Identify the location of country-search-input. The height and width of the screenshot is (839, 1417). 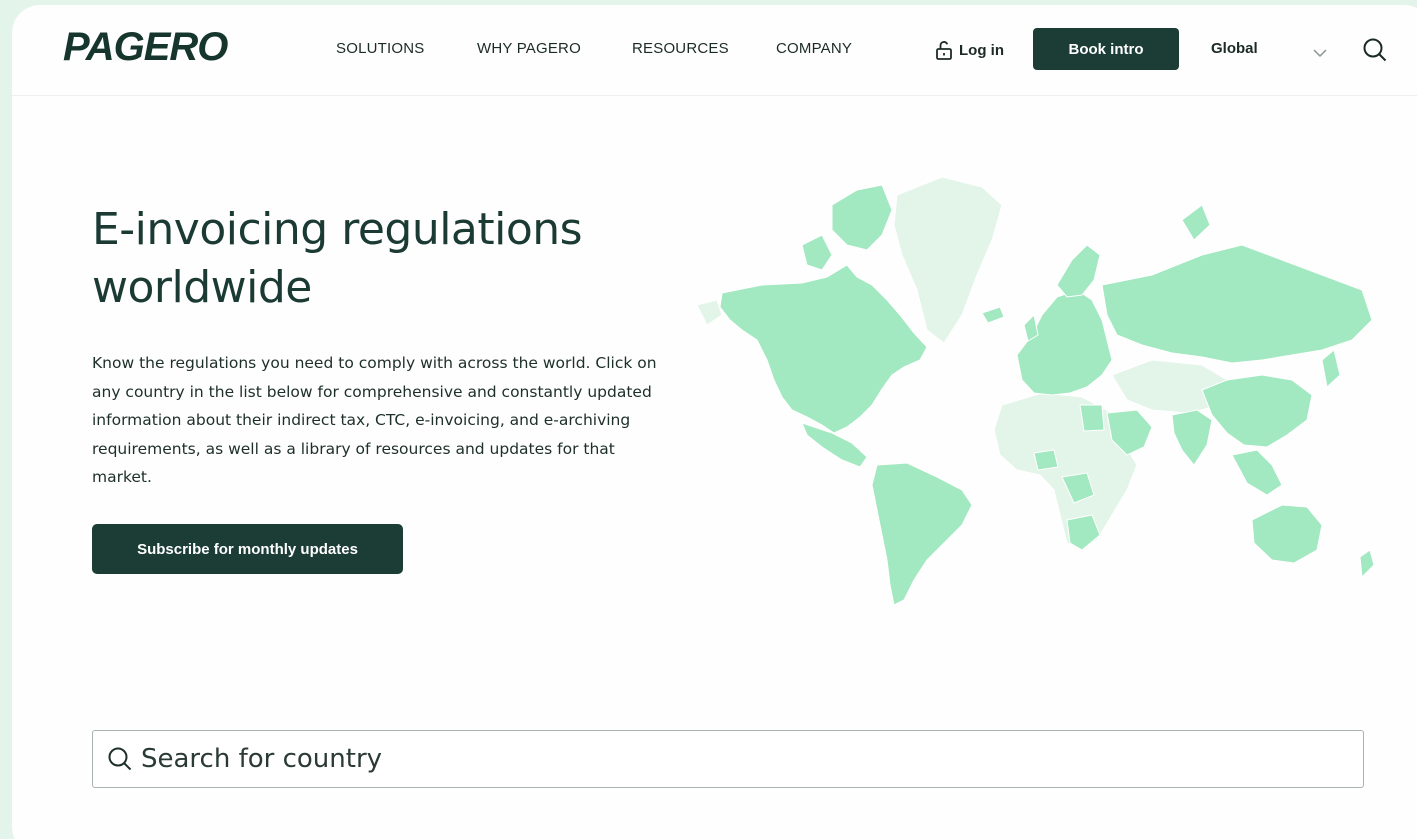
(731, 759).